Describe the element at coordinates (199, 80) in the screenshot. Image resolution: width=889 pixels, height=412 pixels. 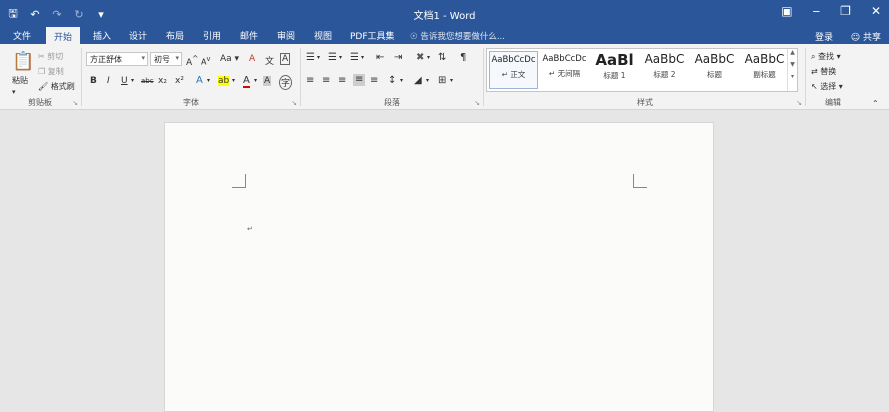
I see `text-effects-button: A` at that location.